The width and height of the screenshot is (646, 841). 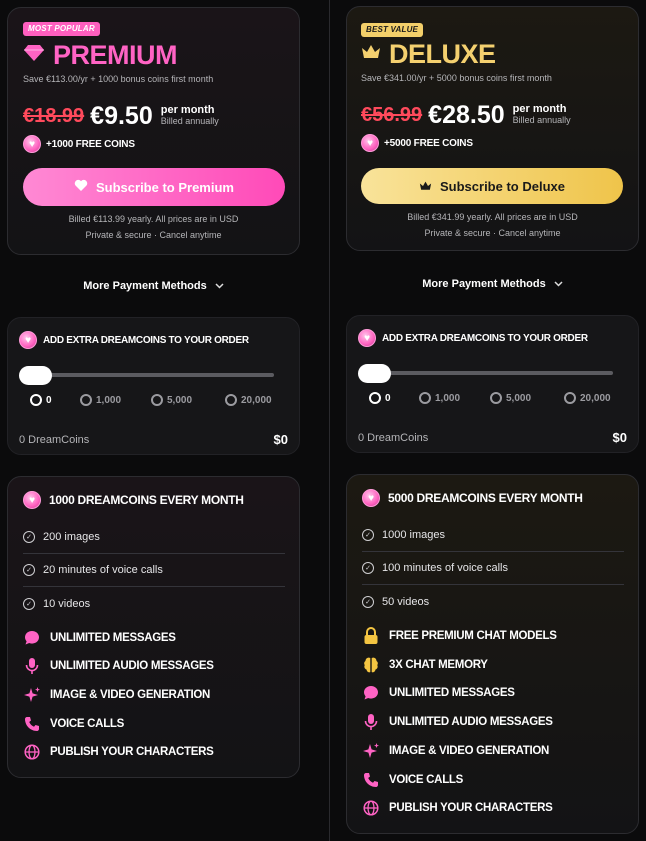 I want to click on price-row: €56.99 €28.50 per month Billed annually, so click(x=466, y=115).